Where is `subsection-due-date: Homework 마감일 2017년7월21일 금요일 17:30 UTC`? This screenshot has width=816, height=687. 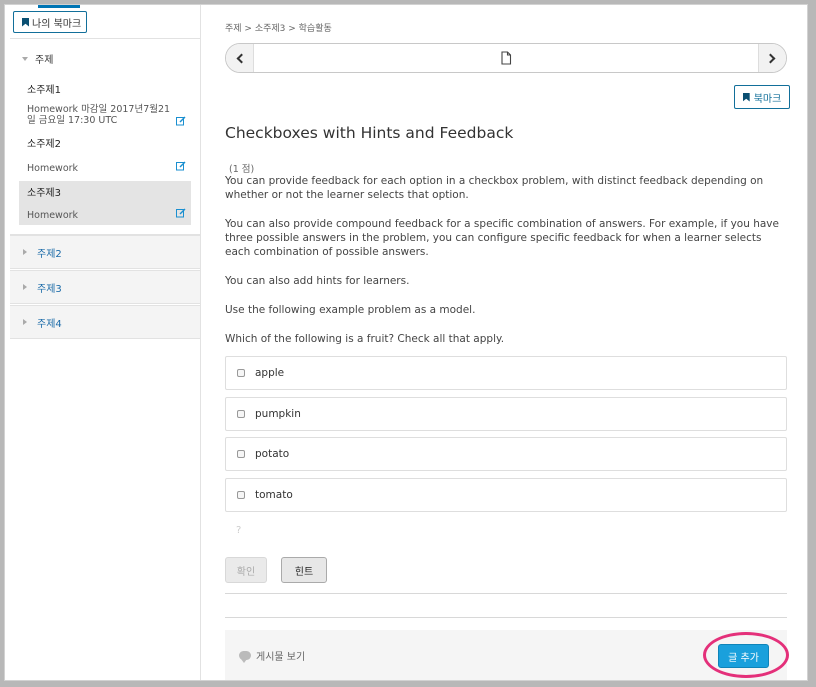
subsection-due-date: Homework 마감일 2017년7월21일 금요일 17:30 UTC is located at coordinates (99, 115).